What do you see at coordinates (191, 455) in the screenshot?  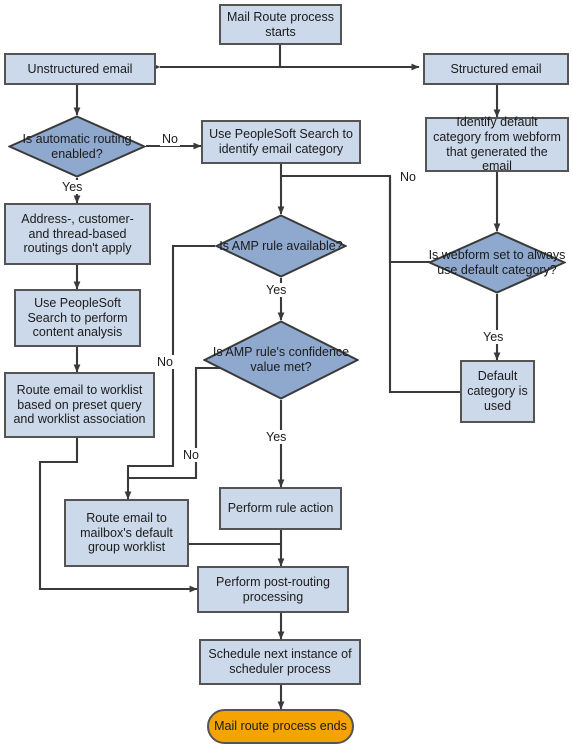 I see `edge-label-confidence-no: No` at bounding box center [191, 455].